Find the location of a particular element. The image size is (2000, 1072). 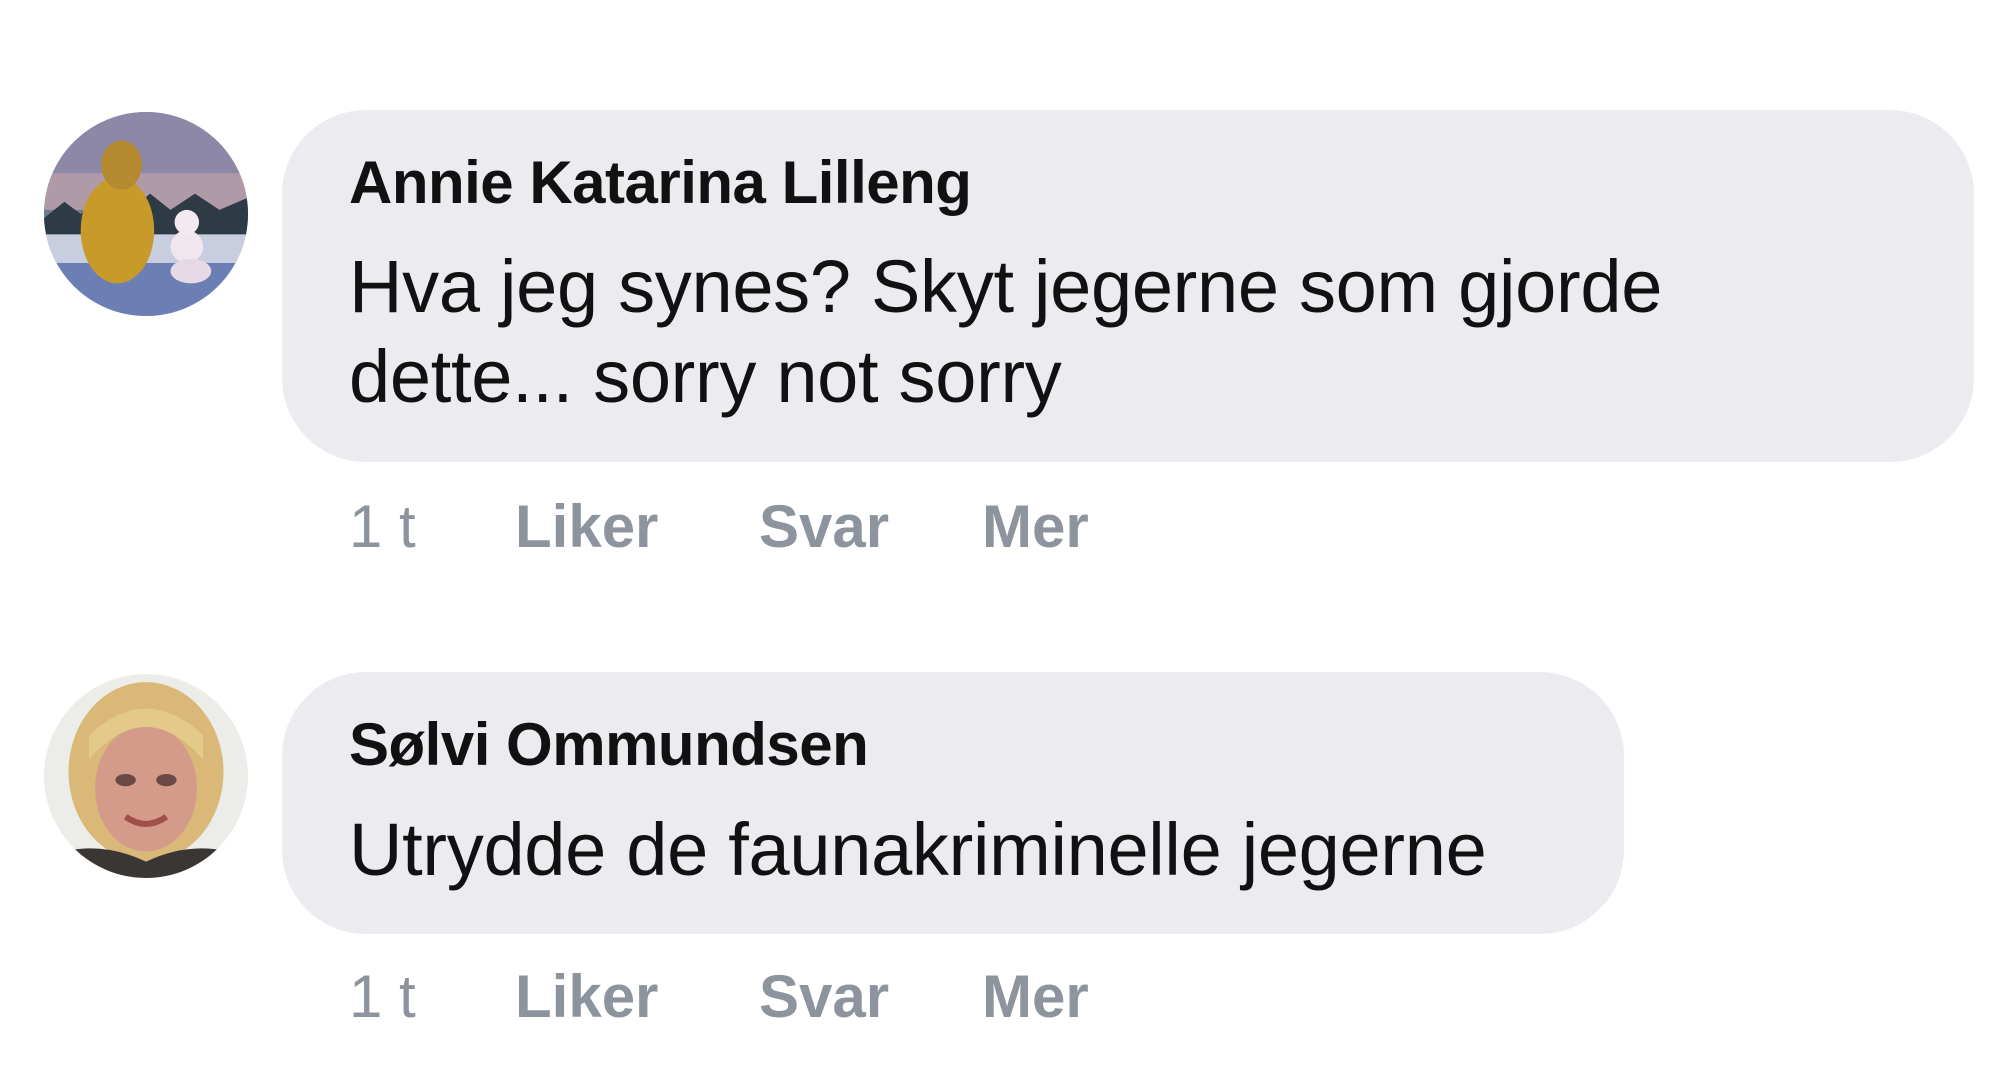

comment-text: Utrydde de faunakriminelle jegerne is located at coordinates (918, 849).